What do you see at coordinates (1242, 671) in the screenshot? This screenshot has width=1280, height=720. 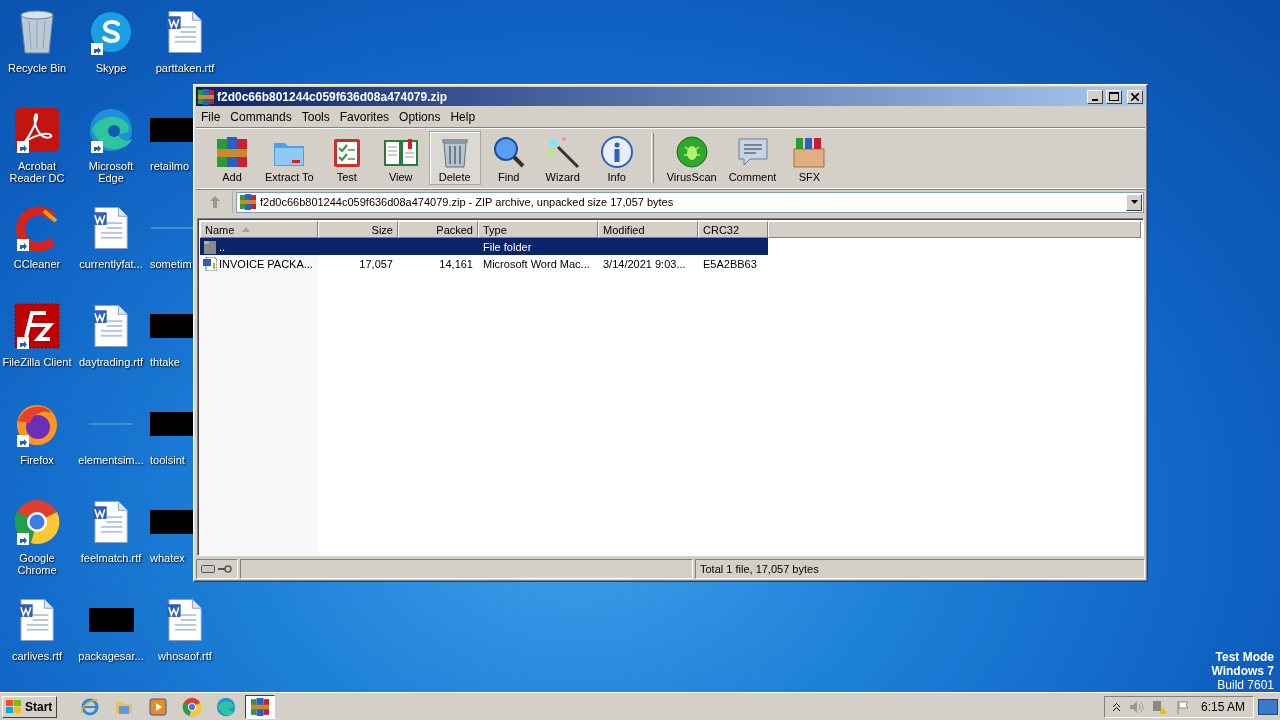 I see `test-mode-text: Windows 7` at bounding box center [1242, 671].